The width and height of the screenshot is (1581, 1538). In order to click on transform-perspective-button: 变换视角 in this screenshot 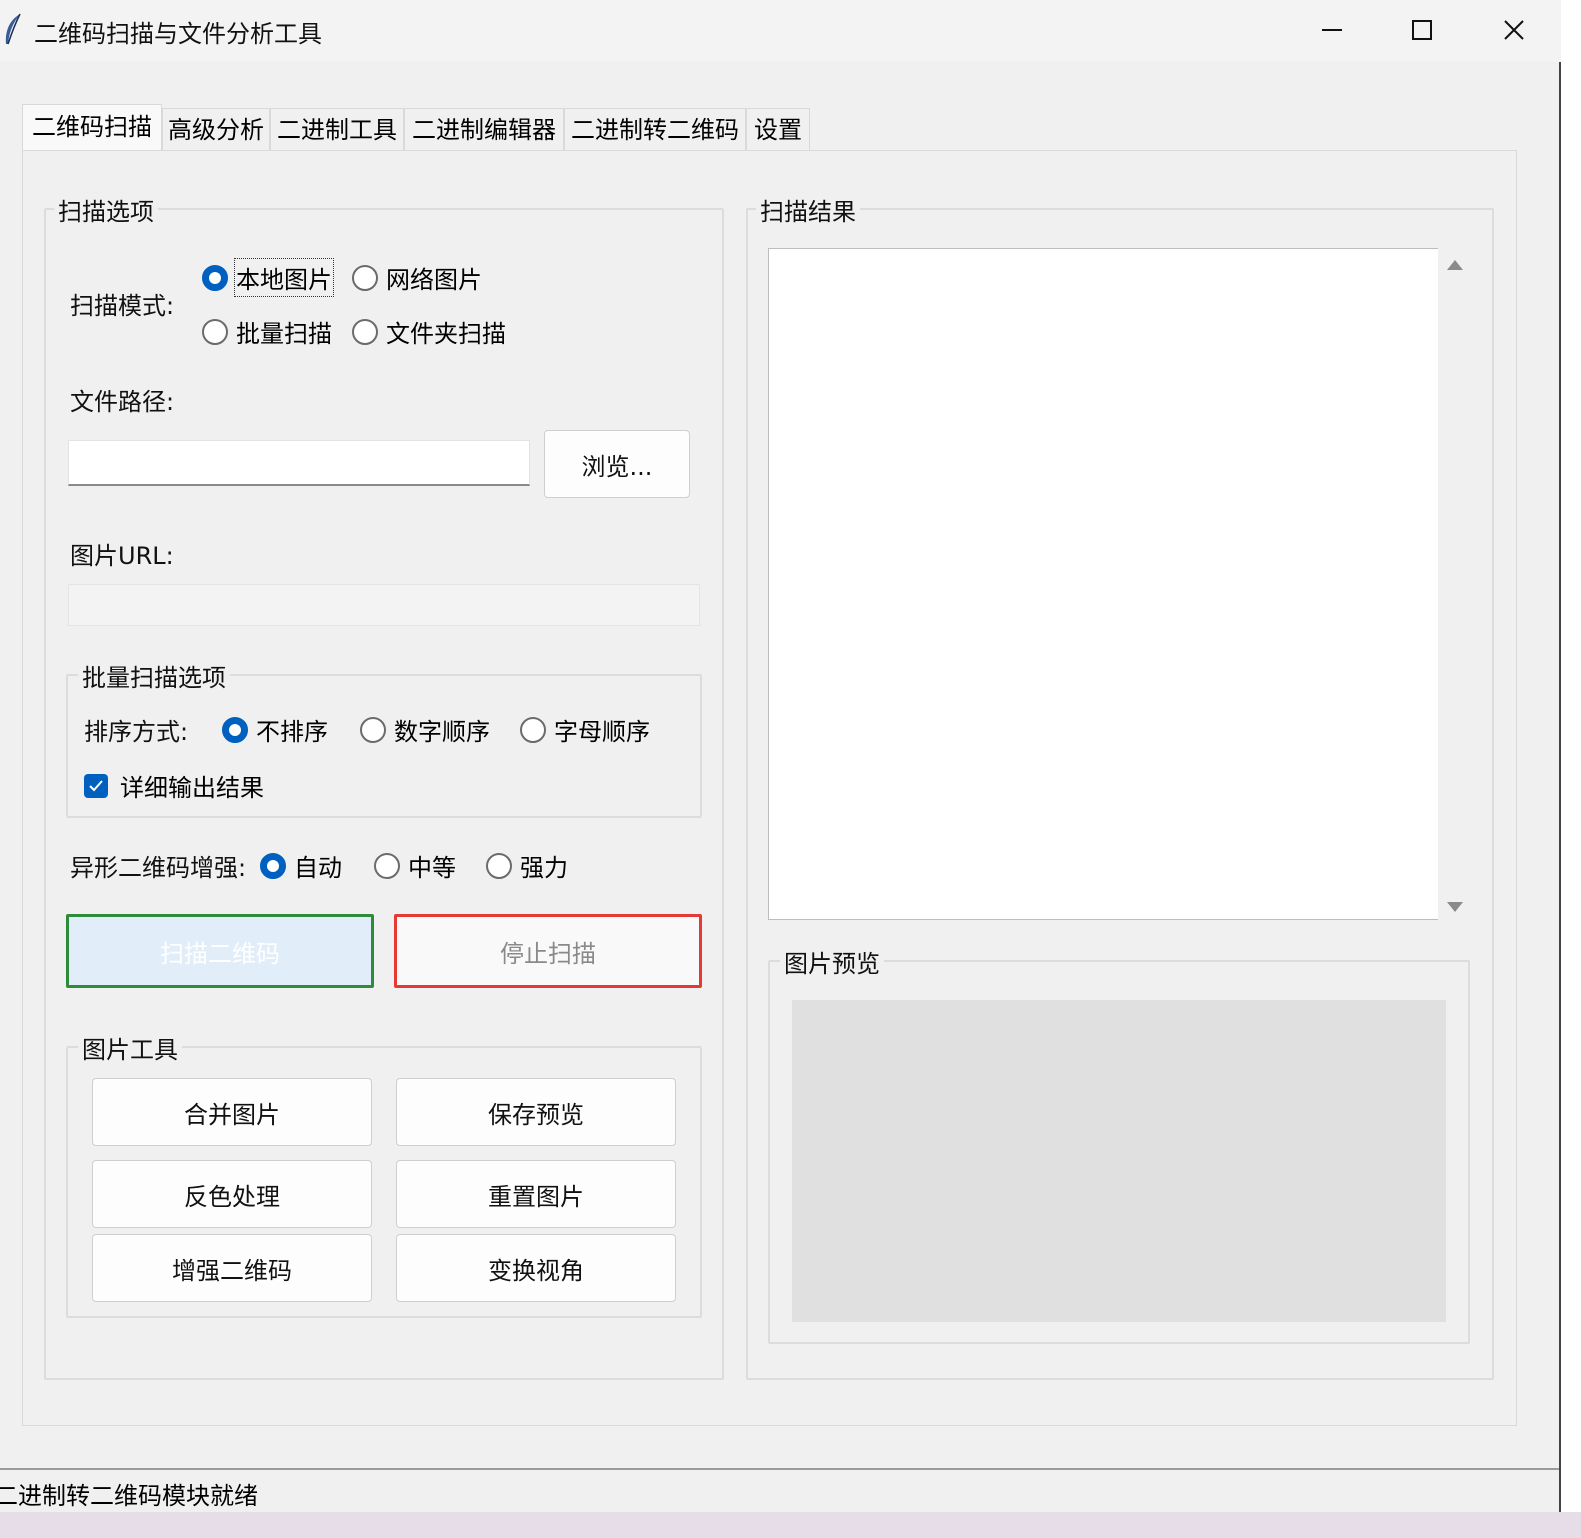, I will do `click(536, 1268)`.